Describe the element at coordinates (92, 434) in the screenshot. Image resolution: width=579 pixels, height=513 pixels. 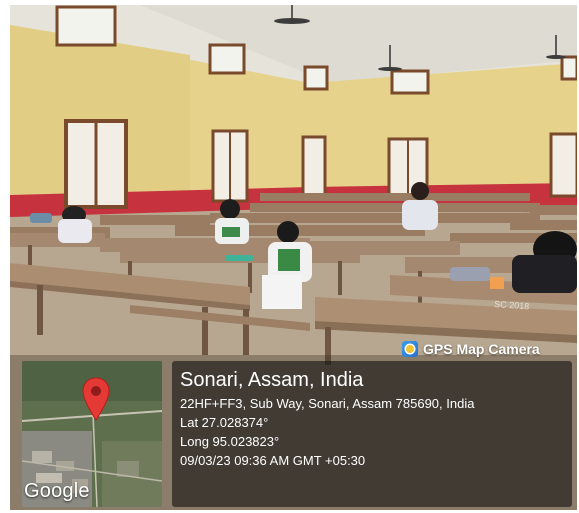
I see `map-thumbnail: Google` at that location.